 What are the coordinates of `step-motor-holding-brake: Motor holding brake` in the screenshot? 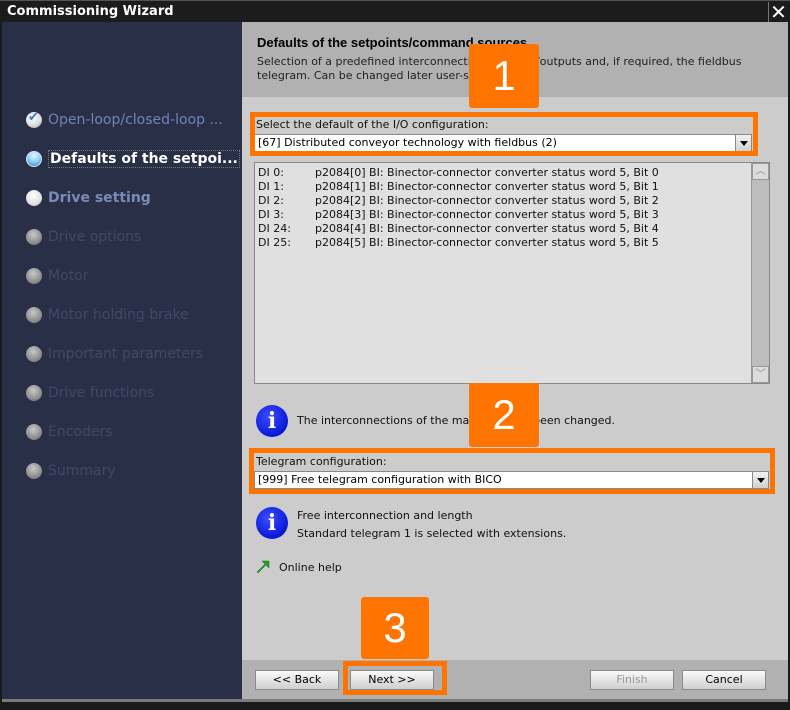 It's located at (107, 315).